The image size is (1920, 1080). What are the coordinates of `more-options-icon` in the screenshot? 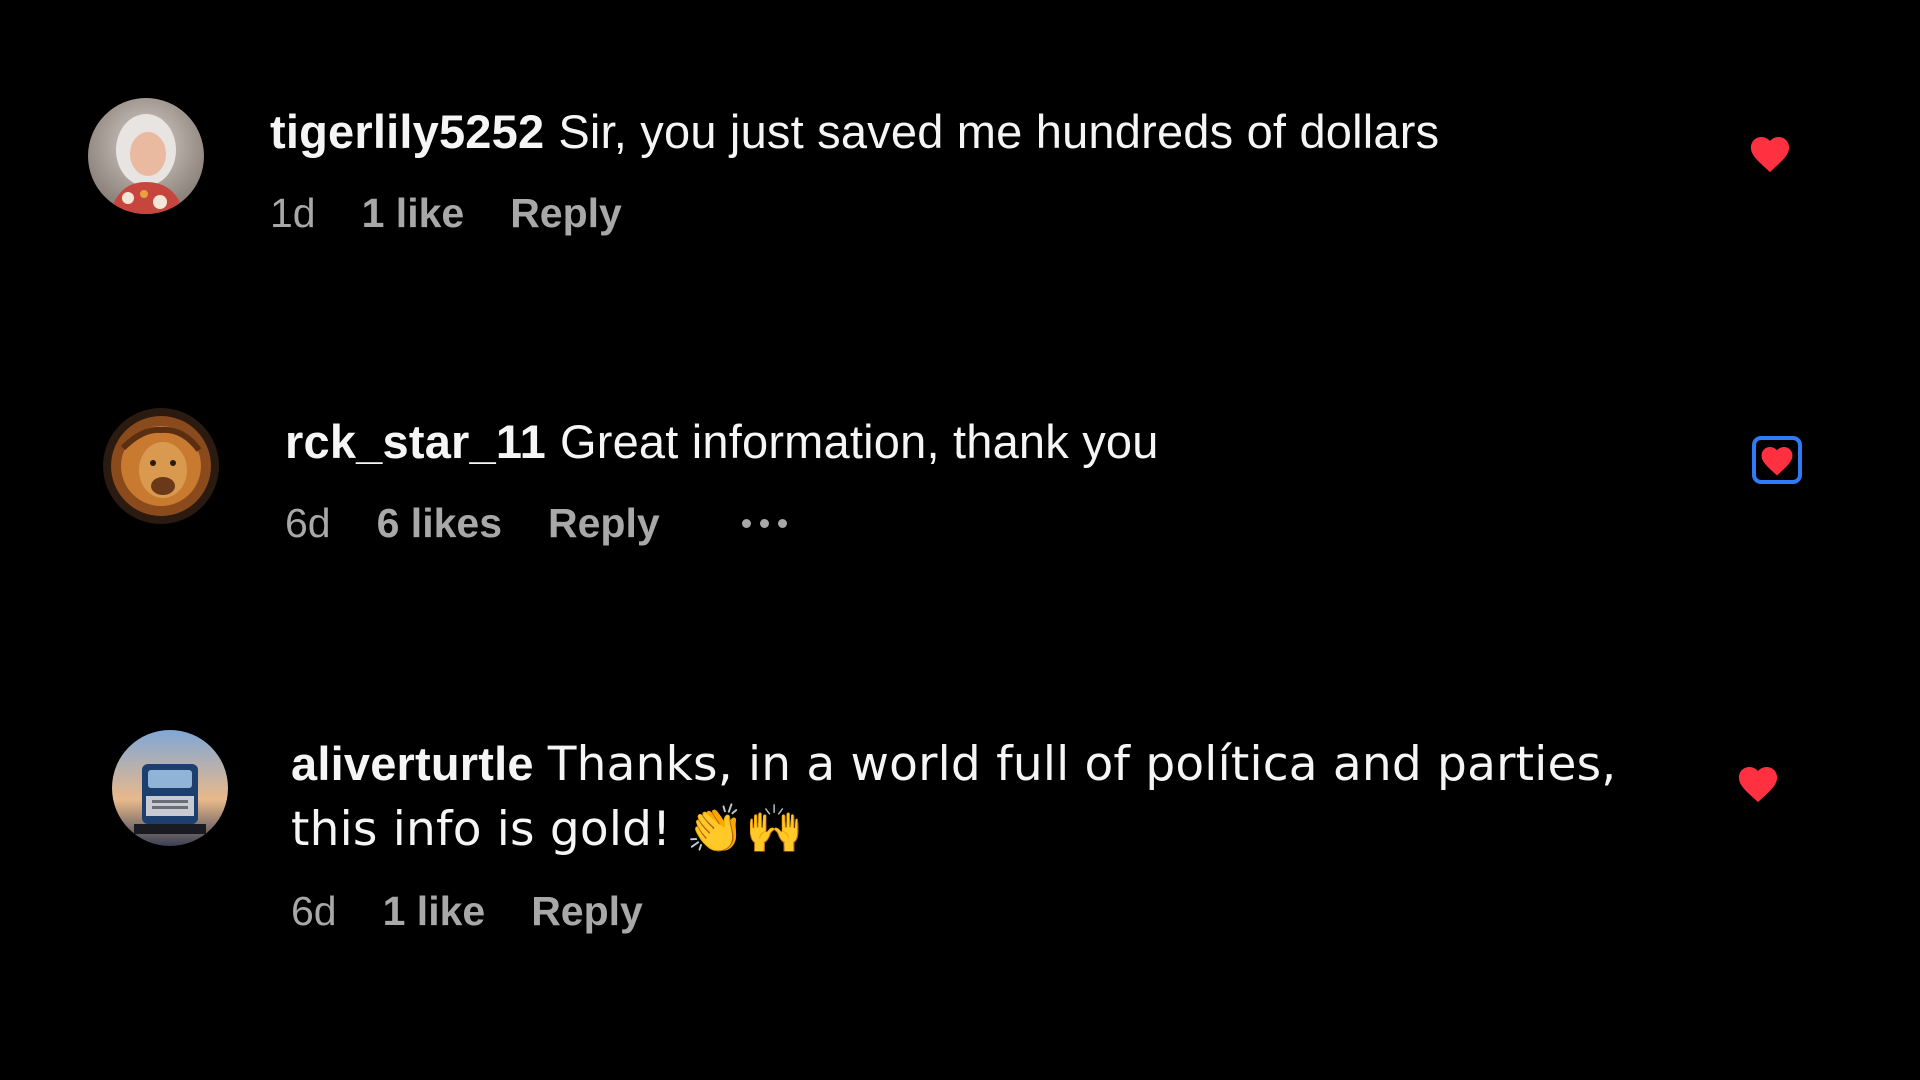 It's located at (764, 523).